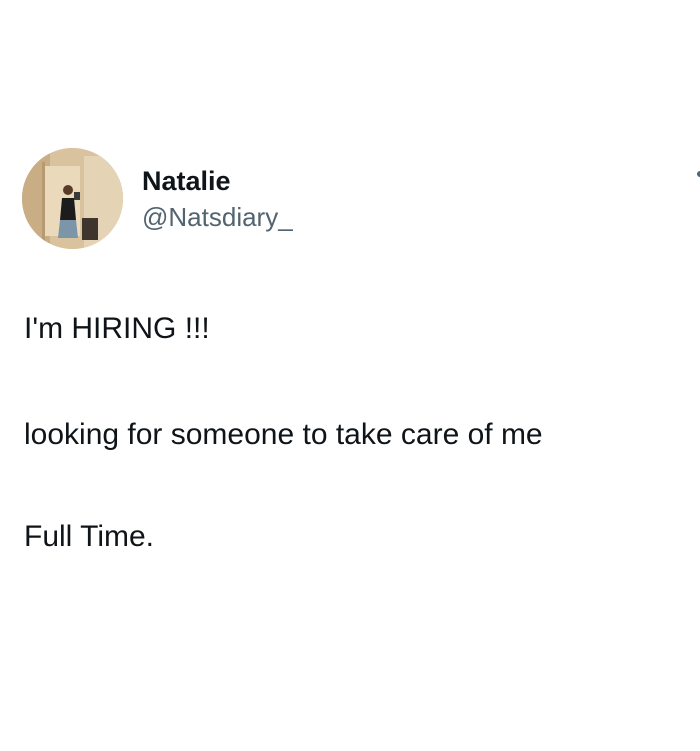  Describe the element at coordinates (697, 174) in the screenshot. I see `more-options-icon` at that location.